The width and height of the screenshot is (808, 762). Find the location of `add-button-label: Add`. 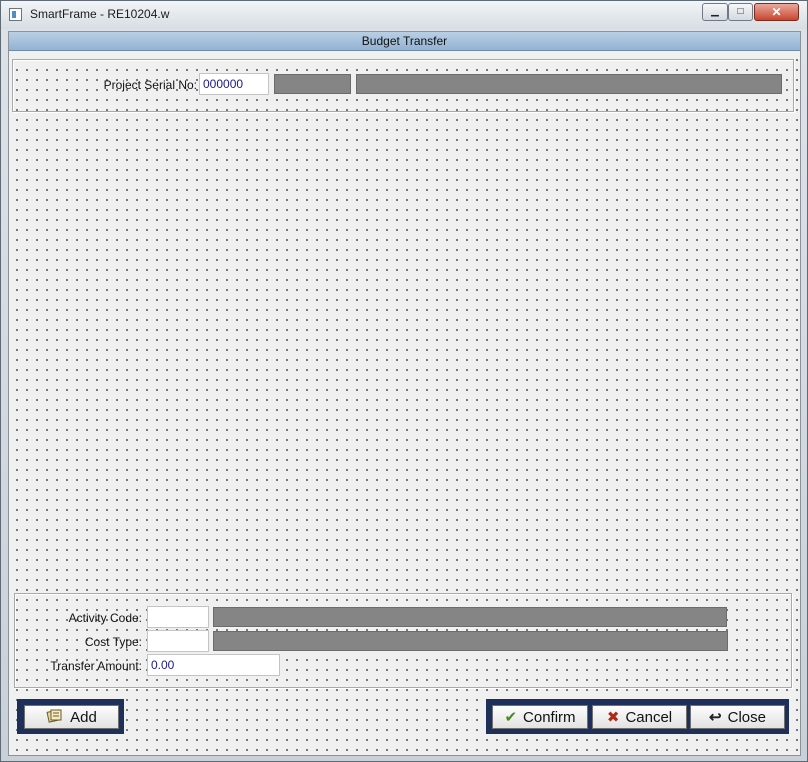

add-button-label: Add is located at coordinates (83, 717).